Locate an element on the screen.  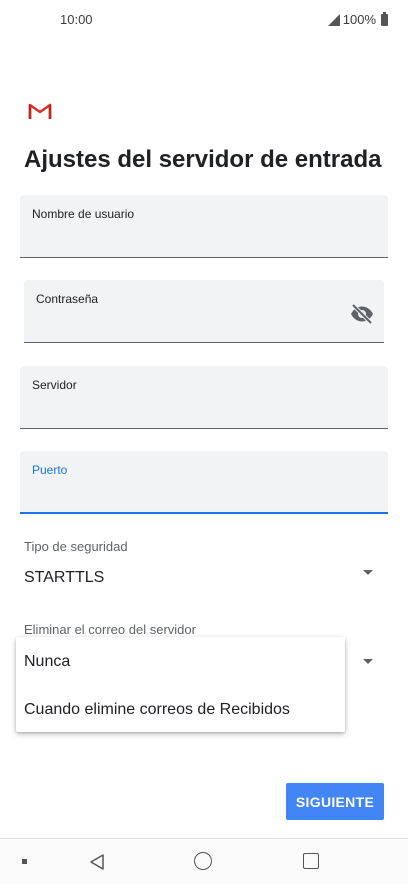
status-bar: 10:00 100% is located at coordinates (204, 20).